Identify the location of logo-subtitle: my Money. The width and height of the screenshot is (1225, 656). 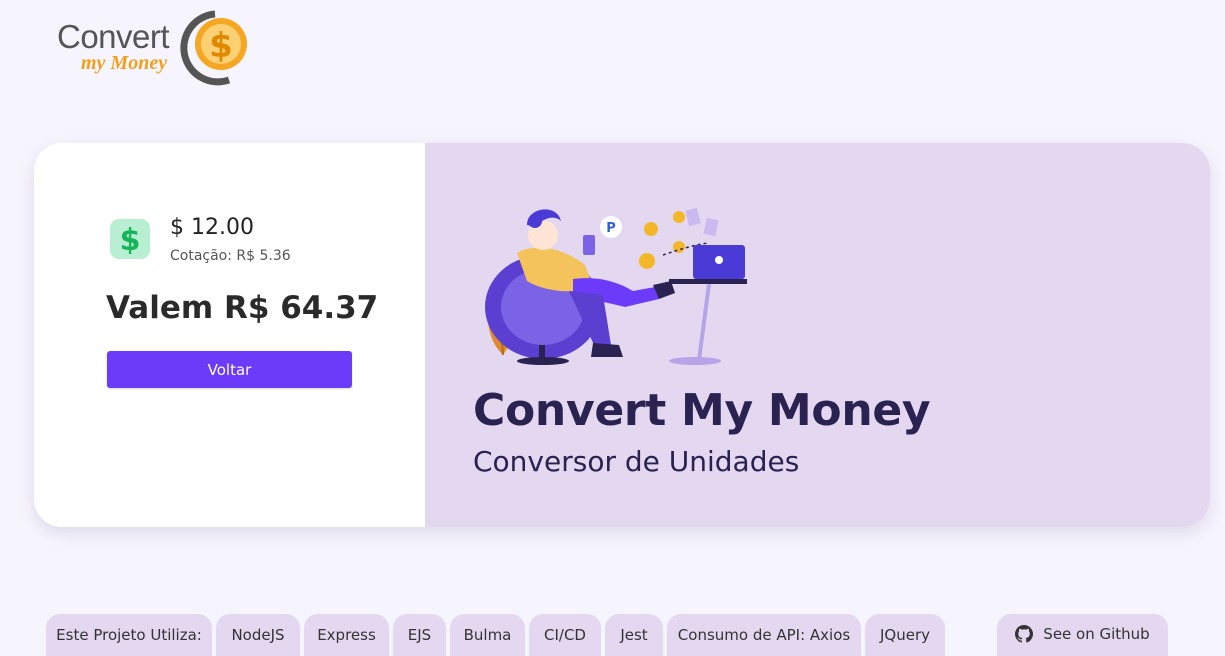
(124, 63).